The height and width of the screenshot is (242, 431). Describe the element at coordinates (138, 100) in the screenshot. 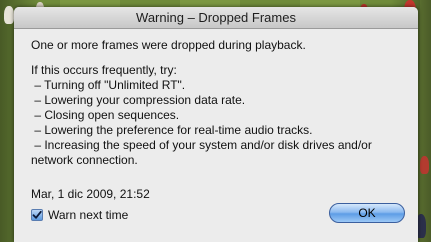

I see `help-line: – Lowering your compression data rate.` at that location.